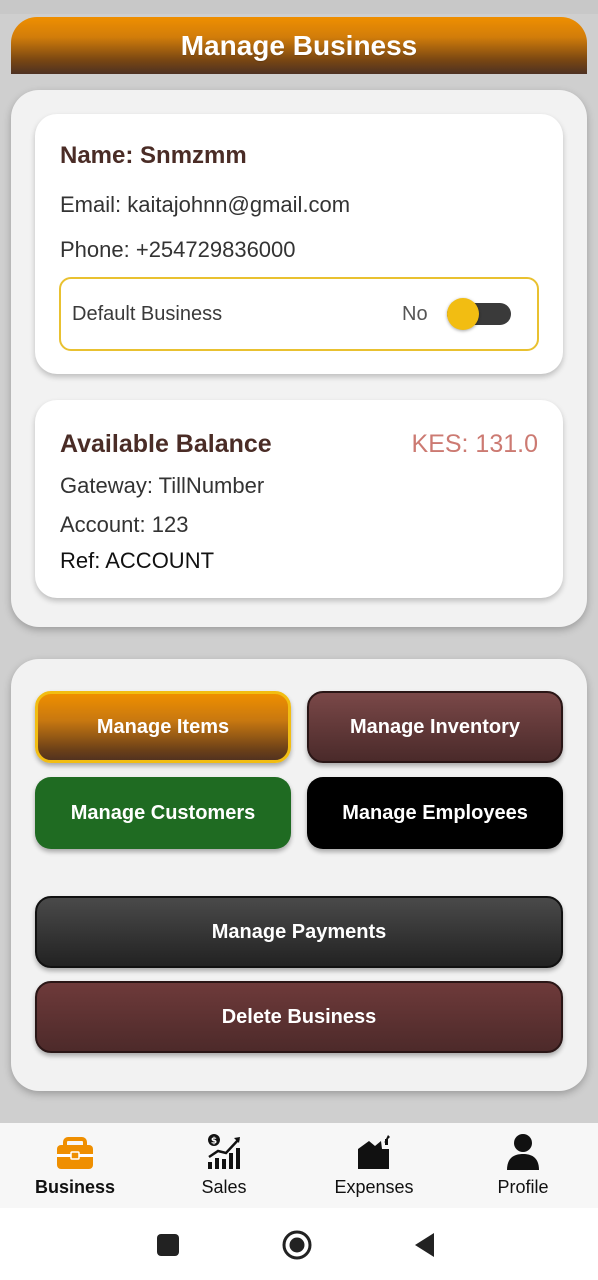 Image resolution: width=598 pixels, height=1280 pixels. Describe the element at coordinates (374, 1187) in the screenshot. I see `nav-label-expenses: Expenses` at that location.